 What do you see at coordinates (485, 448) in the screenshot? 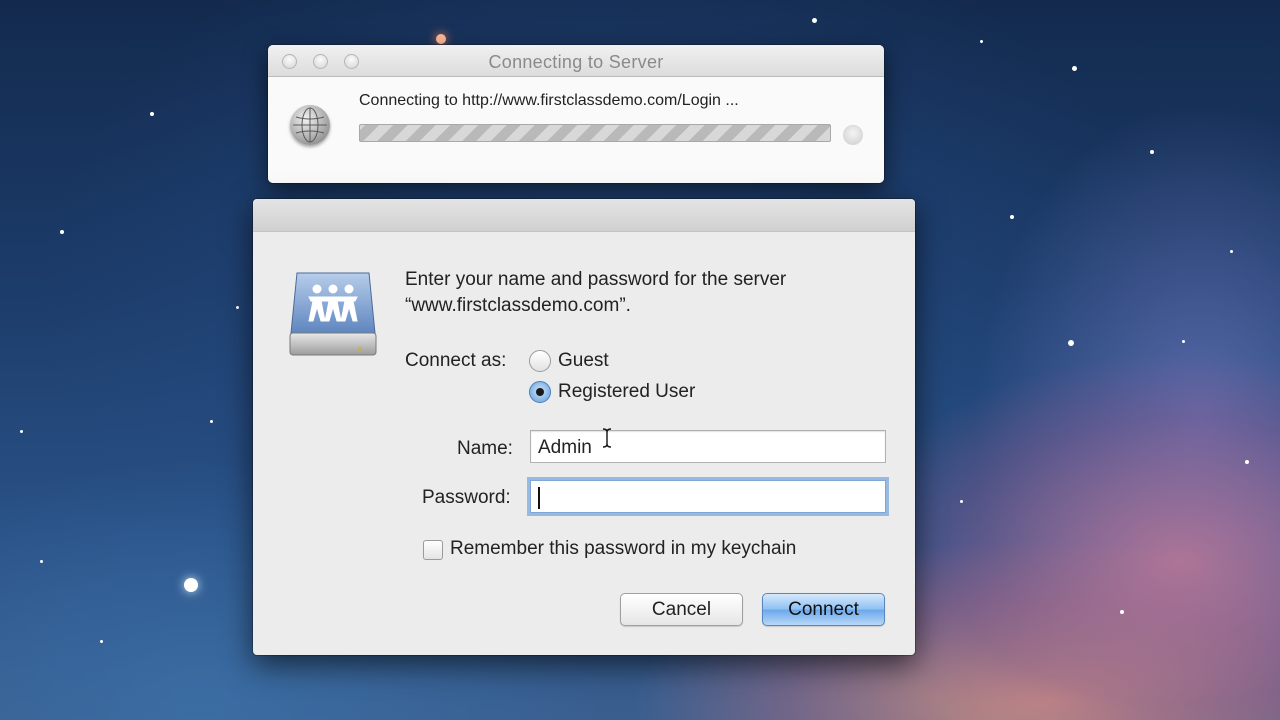
I see `name-label: Name:` at bounding box center [485, 448].